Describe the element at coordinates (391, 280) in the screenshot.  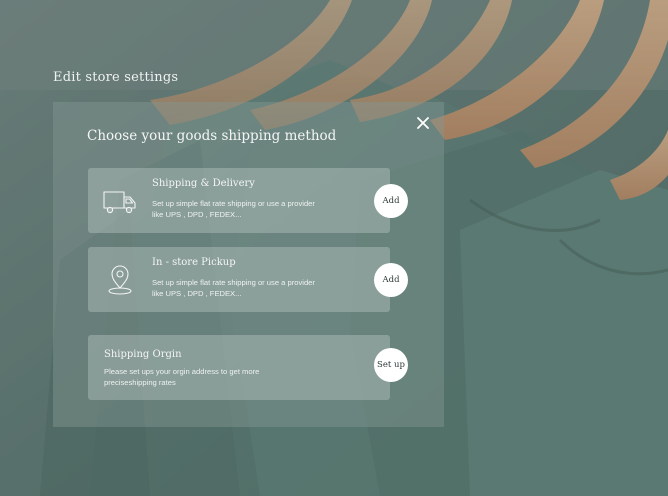
I see `add-in-store-pickup-button: Add` at that location.